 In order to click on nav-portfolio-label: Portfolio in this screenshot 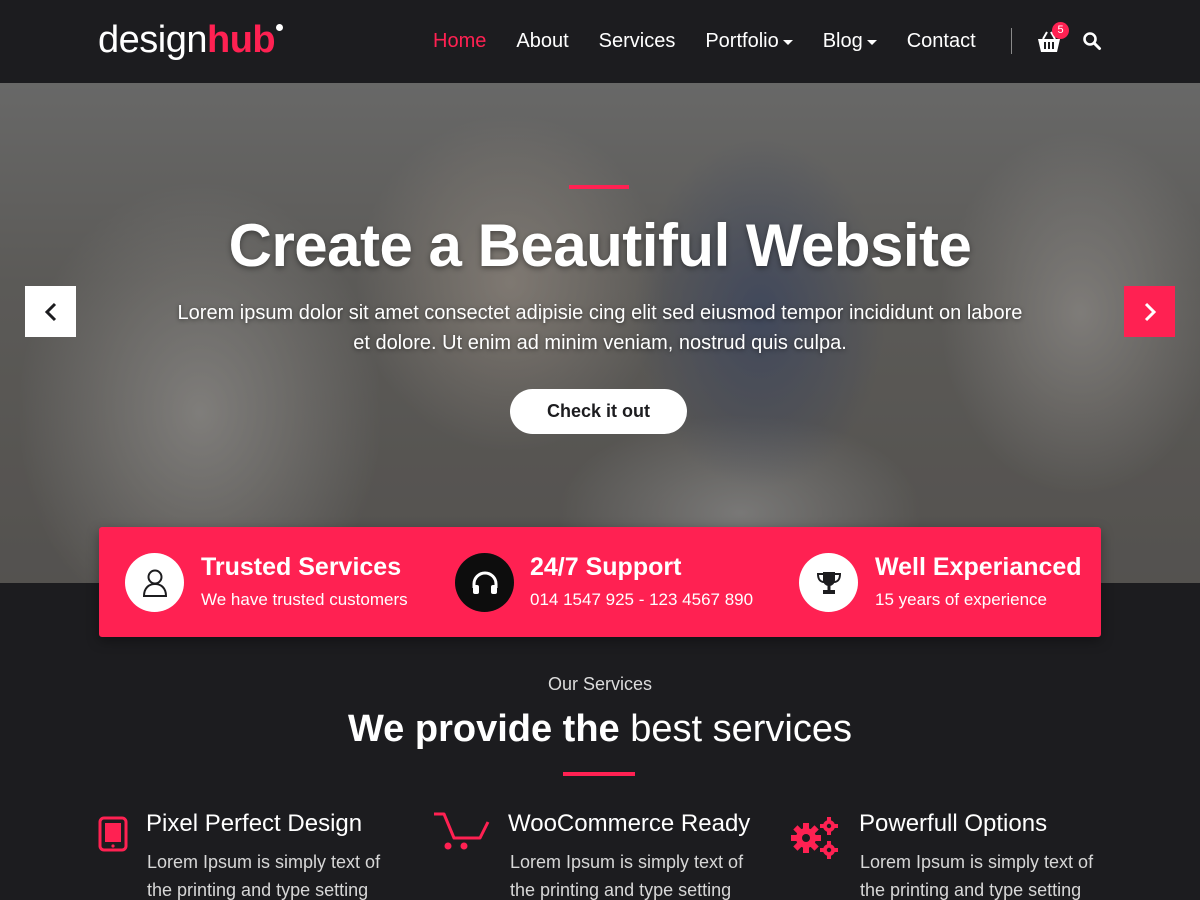, I will do `click(742, 40)`.